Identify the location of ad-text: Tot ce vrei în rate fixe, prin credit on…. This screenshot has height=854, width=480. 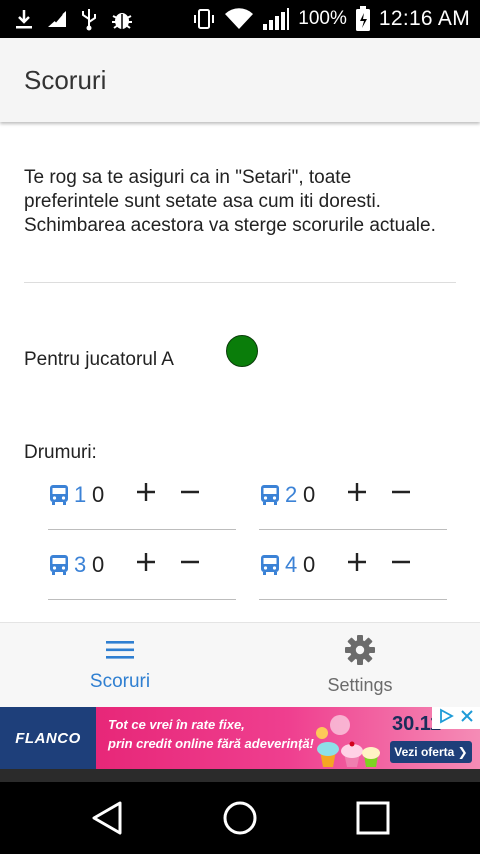
(218, 734).